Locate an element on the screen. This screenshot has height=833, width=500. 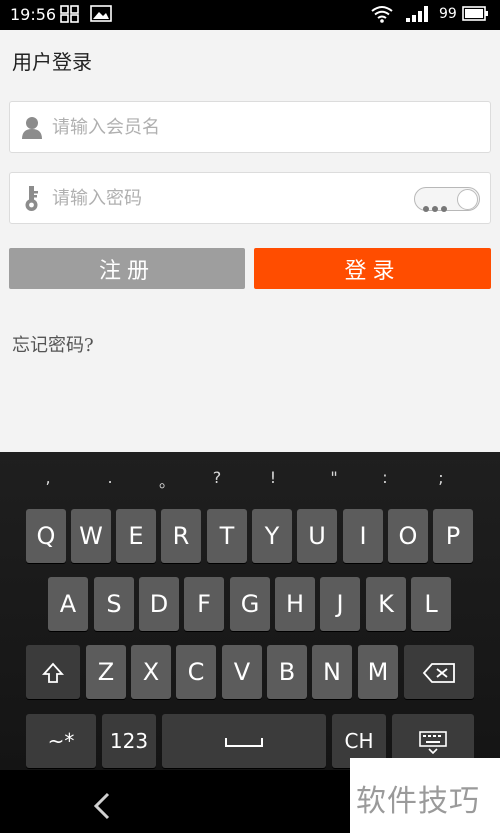
key-r: R is located at coordinates (181, 536).